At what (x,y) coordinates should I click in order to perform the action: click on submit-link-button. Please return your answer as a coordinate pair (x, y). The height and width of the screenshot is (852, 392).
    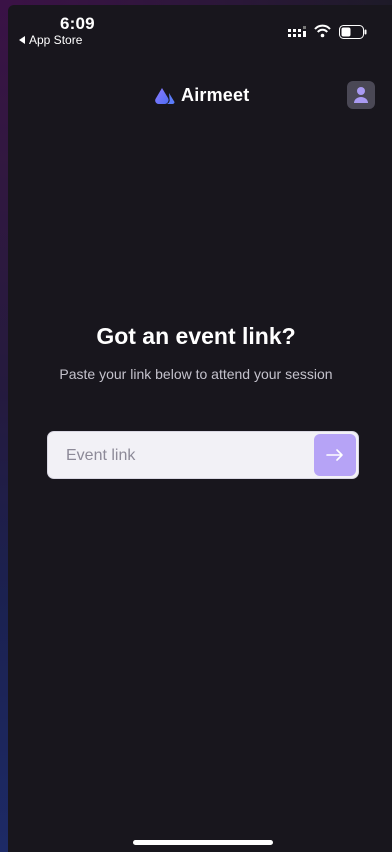
    Looking at the image, I should click on (335, 455).